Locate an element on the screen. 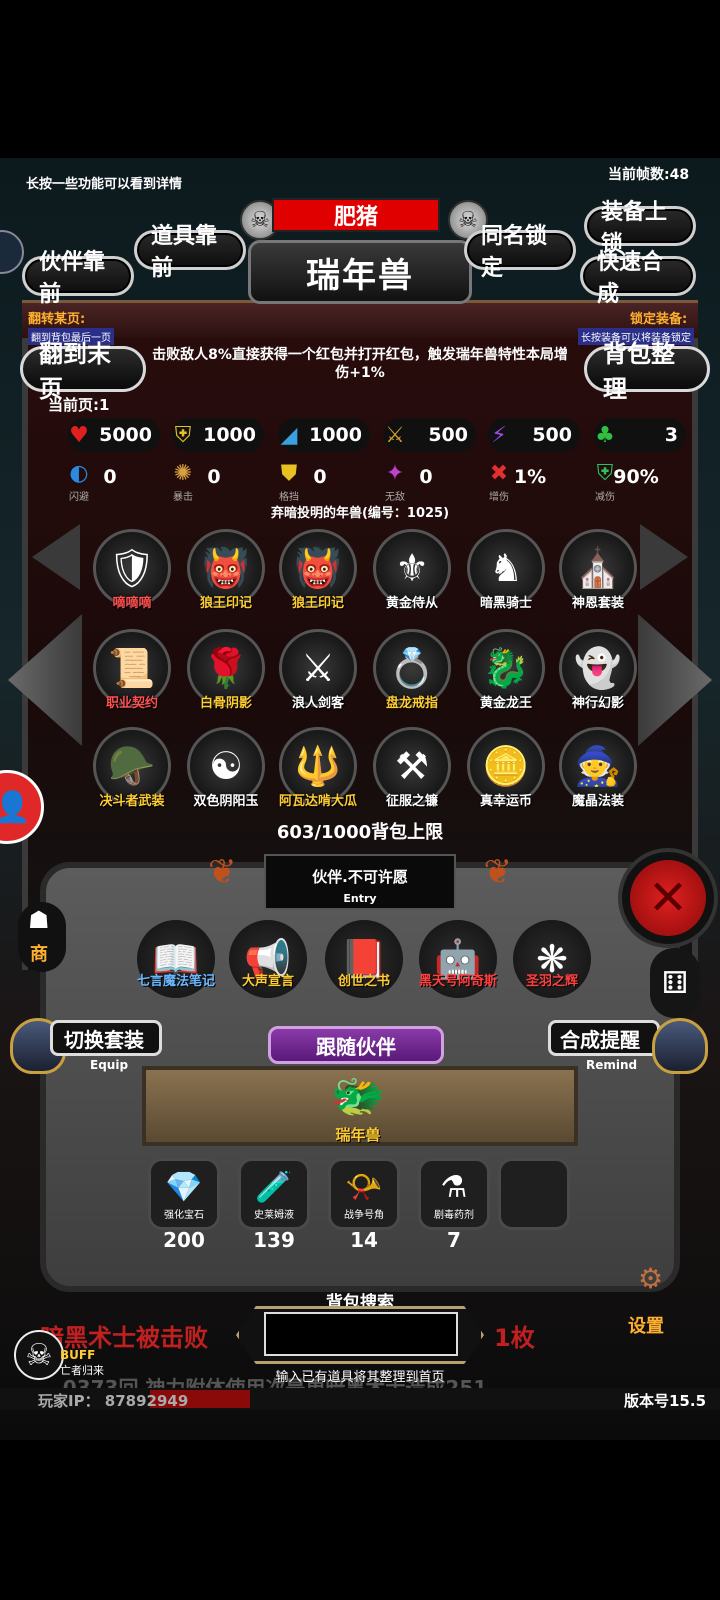 The height and width of the screenshot is (1600, 720). settings-button: ⚙ 设置 is located at coordinates (652, 1296).